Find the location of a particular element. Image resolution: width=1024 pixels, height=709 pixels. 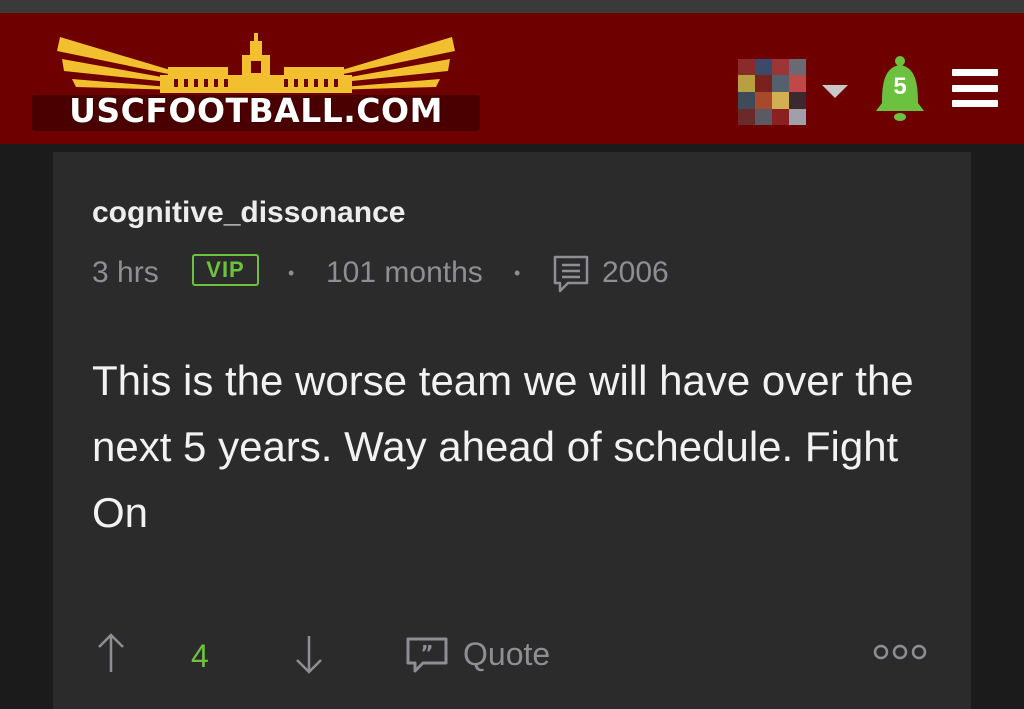

upvote-button is located at coordinates (111, 653).